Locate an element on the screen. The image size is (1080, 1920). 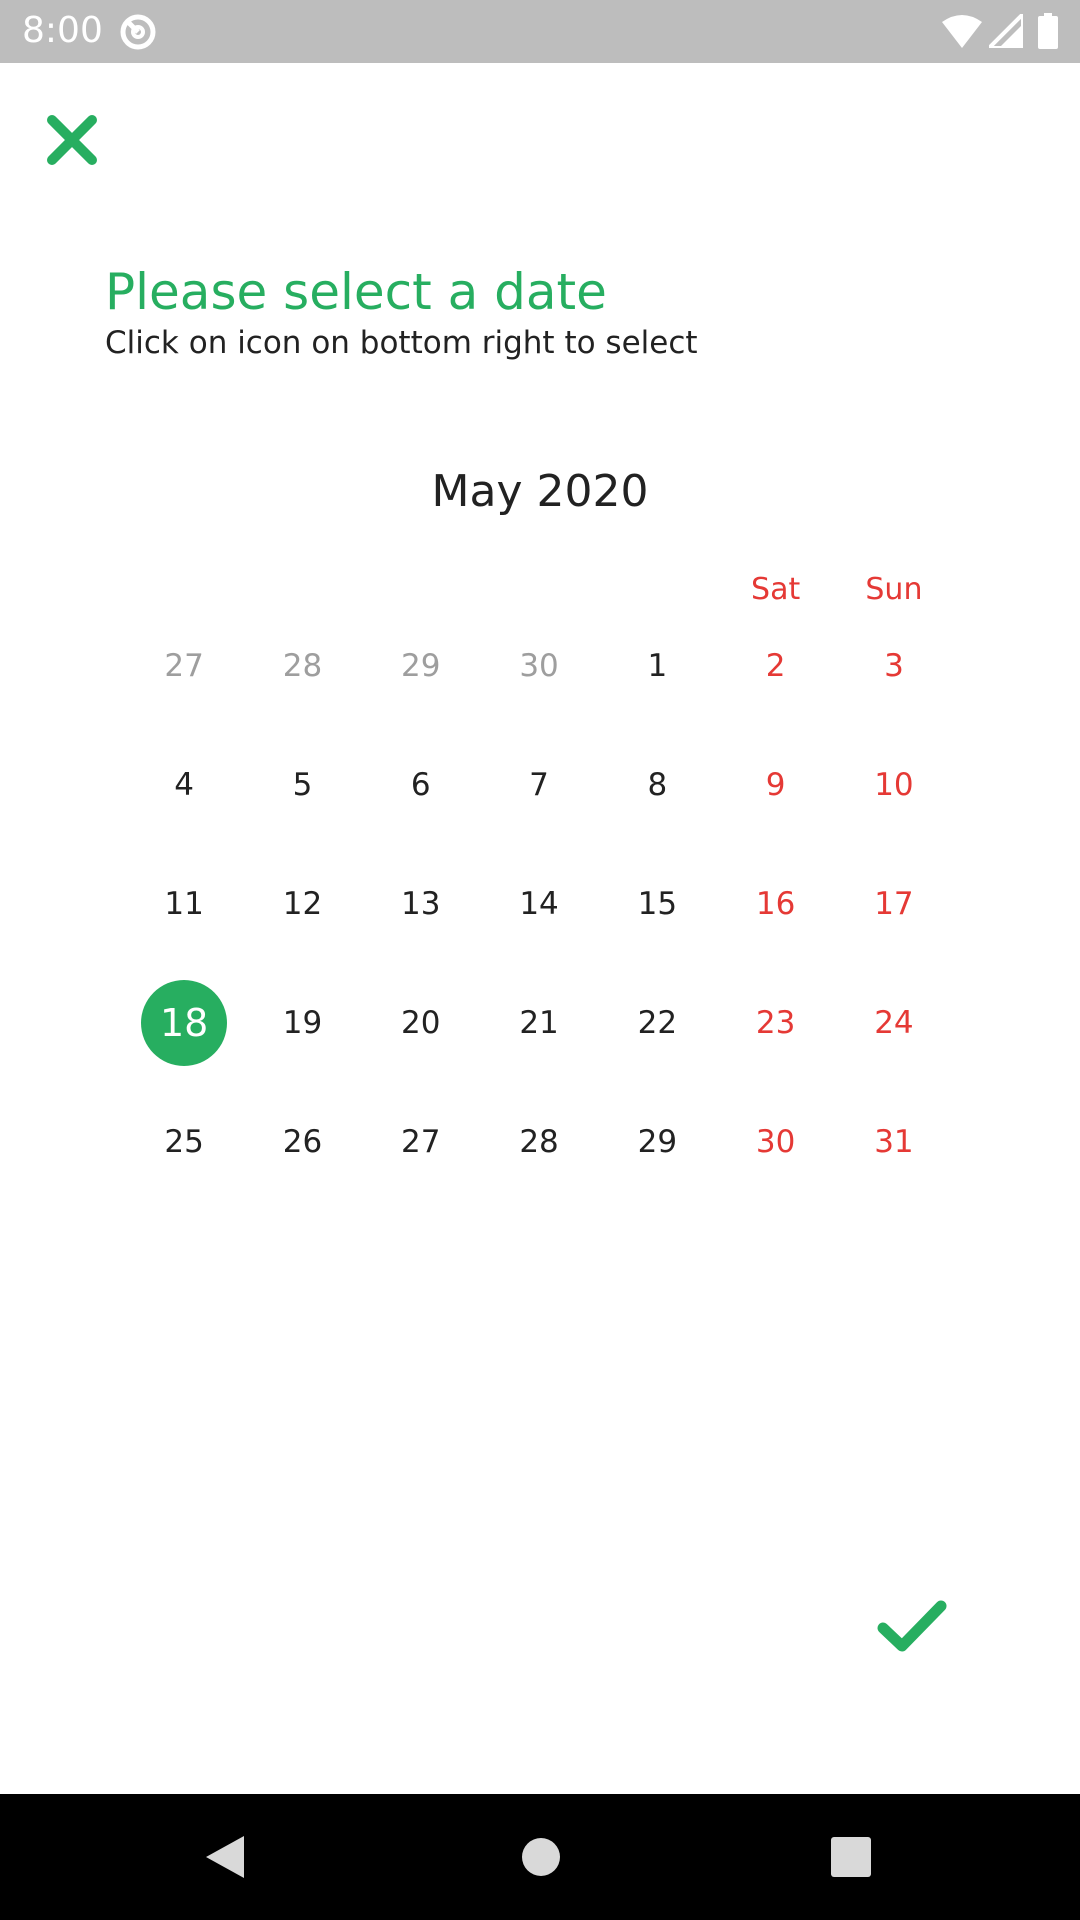
calendar-day: 24 is located at coordinates (894, 1023).